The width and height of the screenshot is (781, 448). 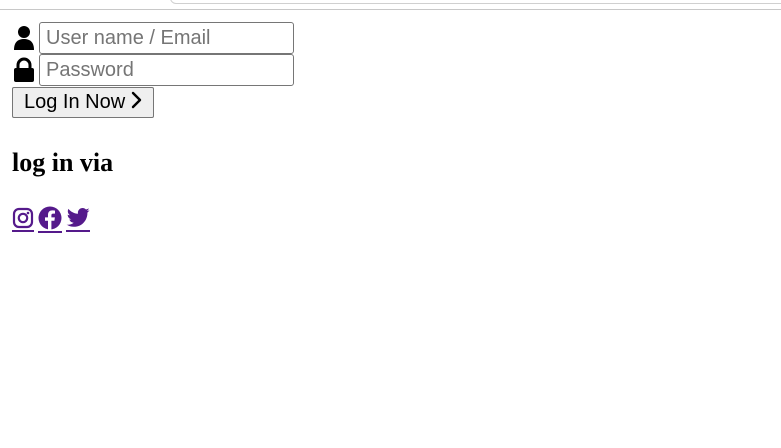 I want to click on twitter-icon, so click(x=78, y=217).